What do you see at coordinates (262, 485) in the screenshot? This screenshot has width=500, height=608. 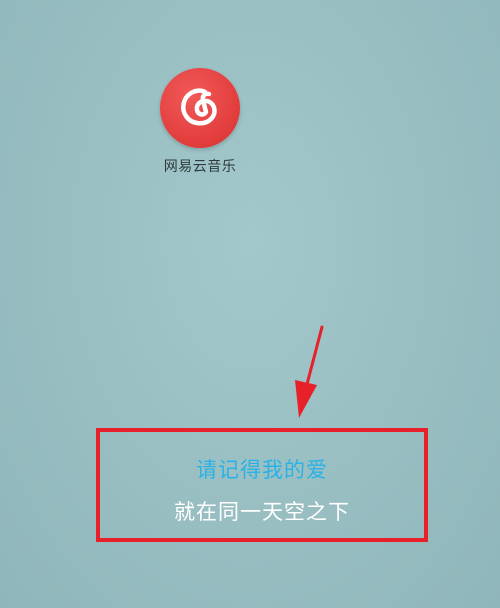 I see `desktop-lyrics-highlight-box: 请记得我的爱 就在同一天空之下` at bounding box center [262, 485].